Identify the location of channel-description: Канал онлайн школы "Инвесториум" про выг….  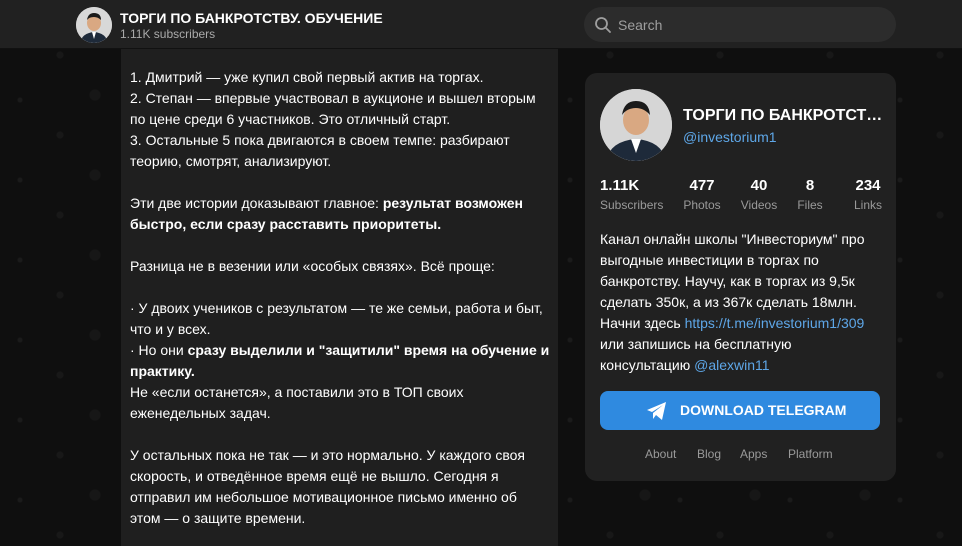
(742, 302).